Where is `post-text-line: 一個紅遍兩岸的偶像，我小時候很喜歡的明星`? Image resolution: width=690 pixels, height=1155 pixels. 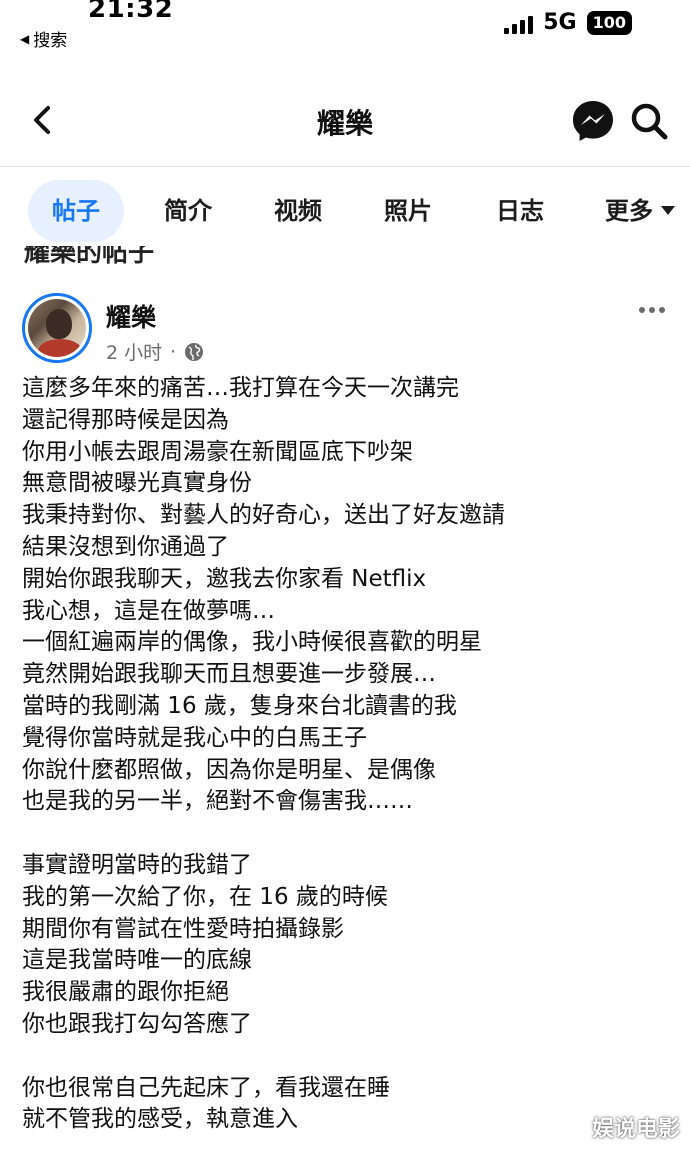
post-text-line: 一個紅遍兩岸的偶像，我小時候很喜歡的明星 is located at coordinates (252, 642).